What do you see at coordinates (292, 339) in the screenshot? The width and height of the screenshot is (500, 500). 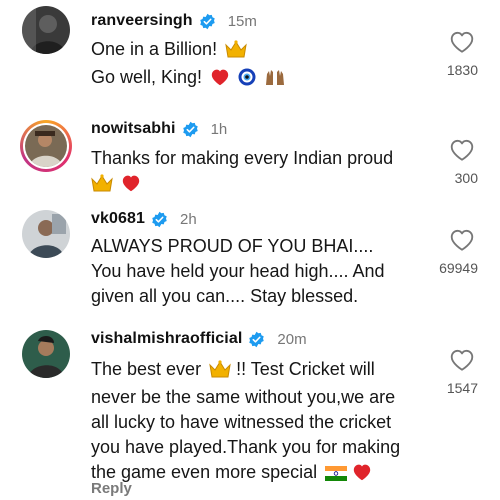 I see `timestamp: 20m` at bounding box center [292, 339].